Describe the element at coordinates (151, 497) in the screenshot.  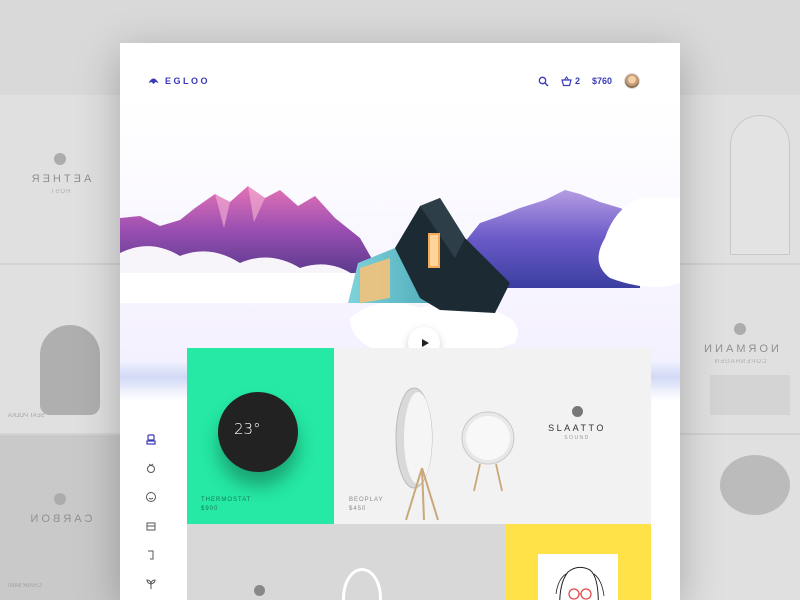
I see `smiley-icon` at that location.